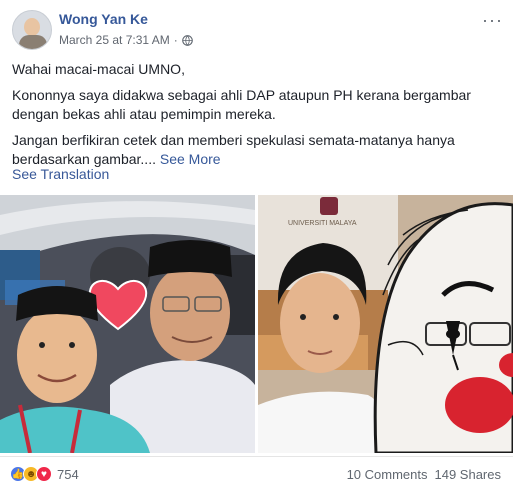 This screenshot has height=493, width=513. Describe the element at coordinates (190, 159) in the screenshot. I see `see-more-link: See More` at that location.